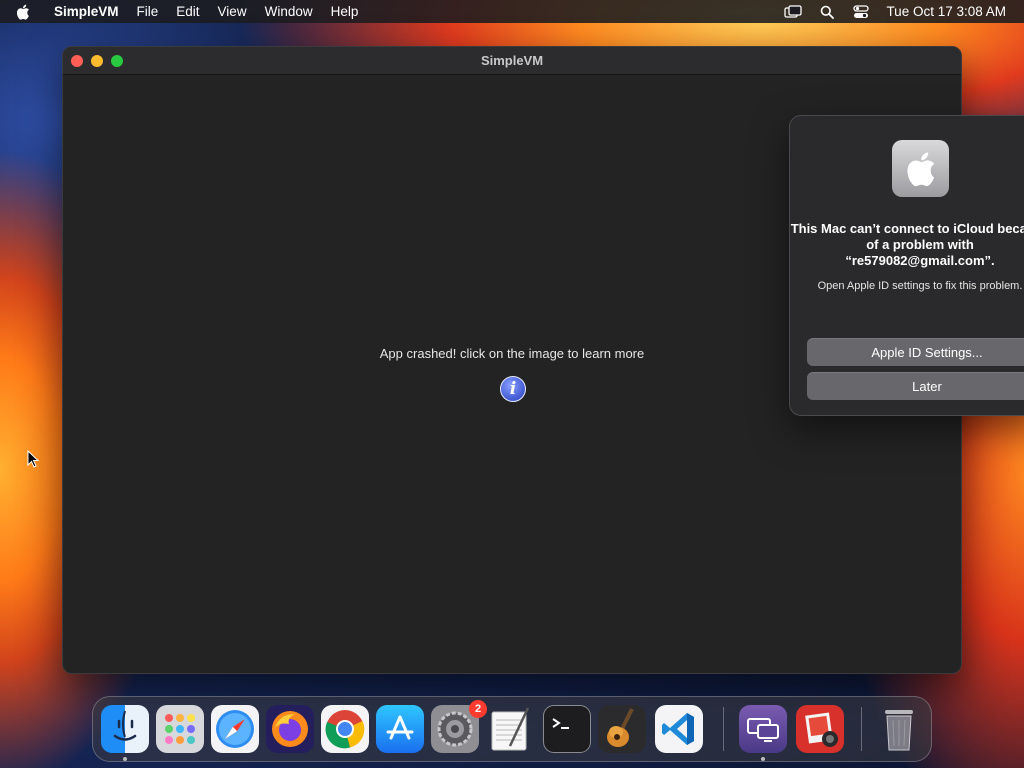 This screenshot has height=768, width=1024. I want to click on notification-badge: 2, so click(478, 709).